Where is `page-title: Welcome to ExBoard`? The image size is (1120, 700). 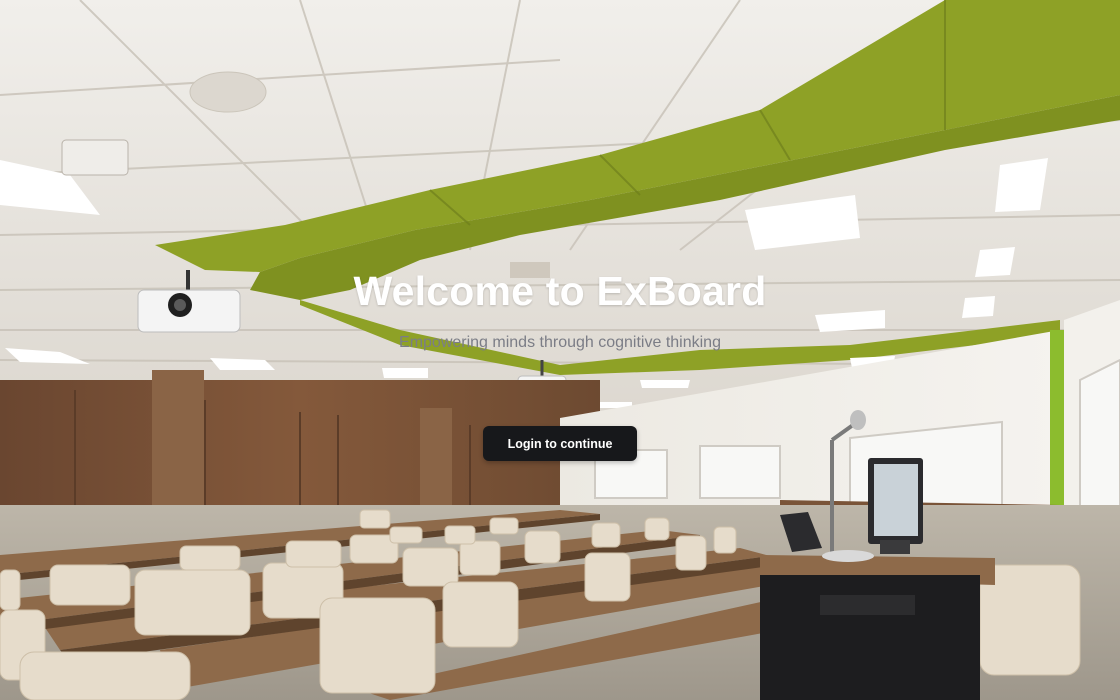
page-title: Welcome to ExBoard is located at coordinates (560, 291).